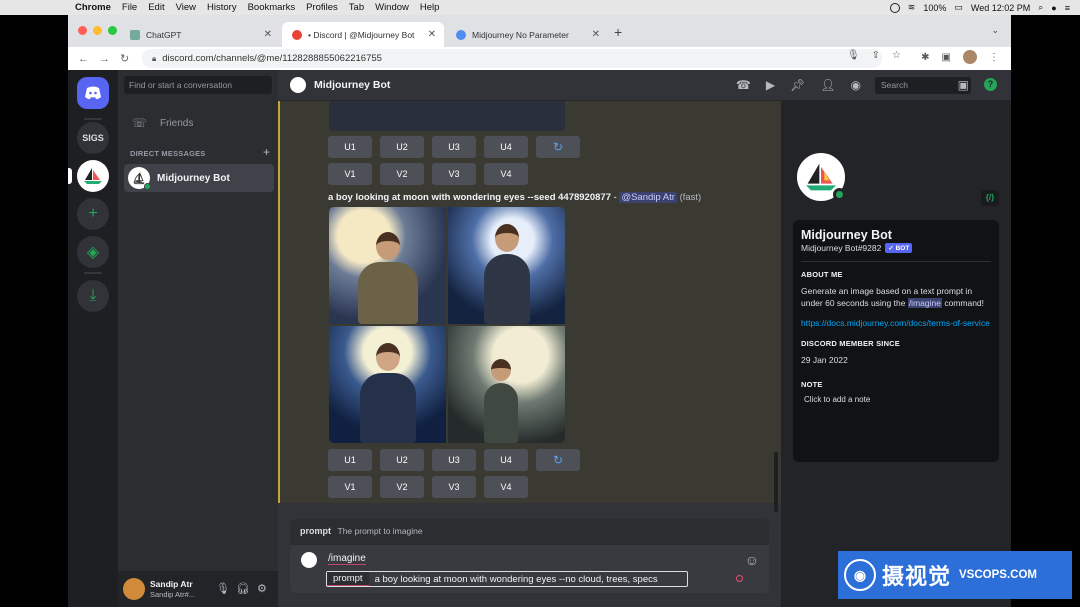 Image resolution: width=1080 pixels, height=607 pixels. Describe the element at coordinates (897, 399) in the screenshot. I see `note-input: Click to add a note` at that location.